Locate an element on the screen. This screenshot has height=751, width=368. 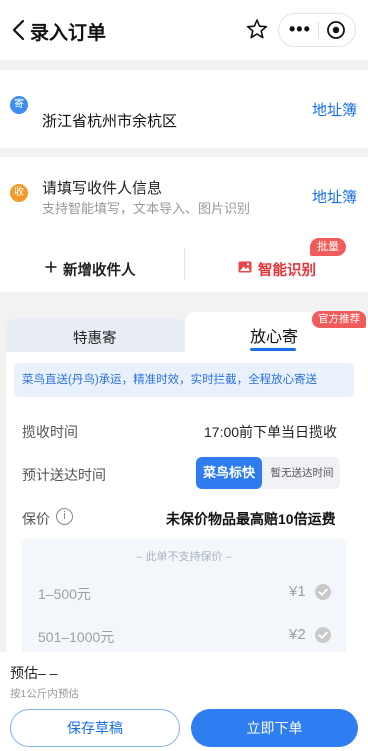
insurance-price-2: ¥2 is located at coordinates (297, 634).